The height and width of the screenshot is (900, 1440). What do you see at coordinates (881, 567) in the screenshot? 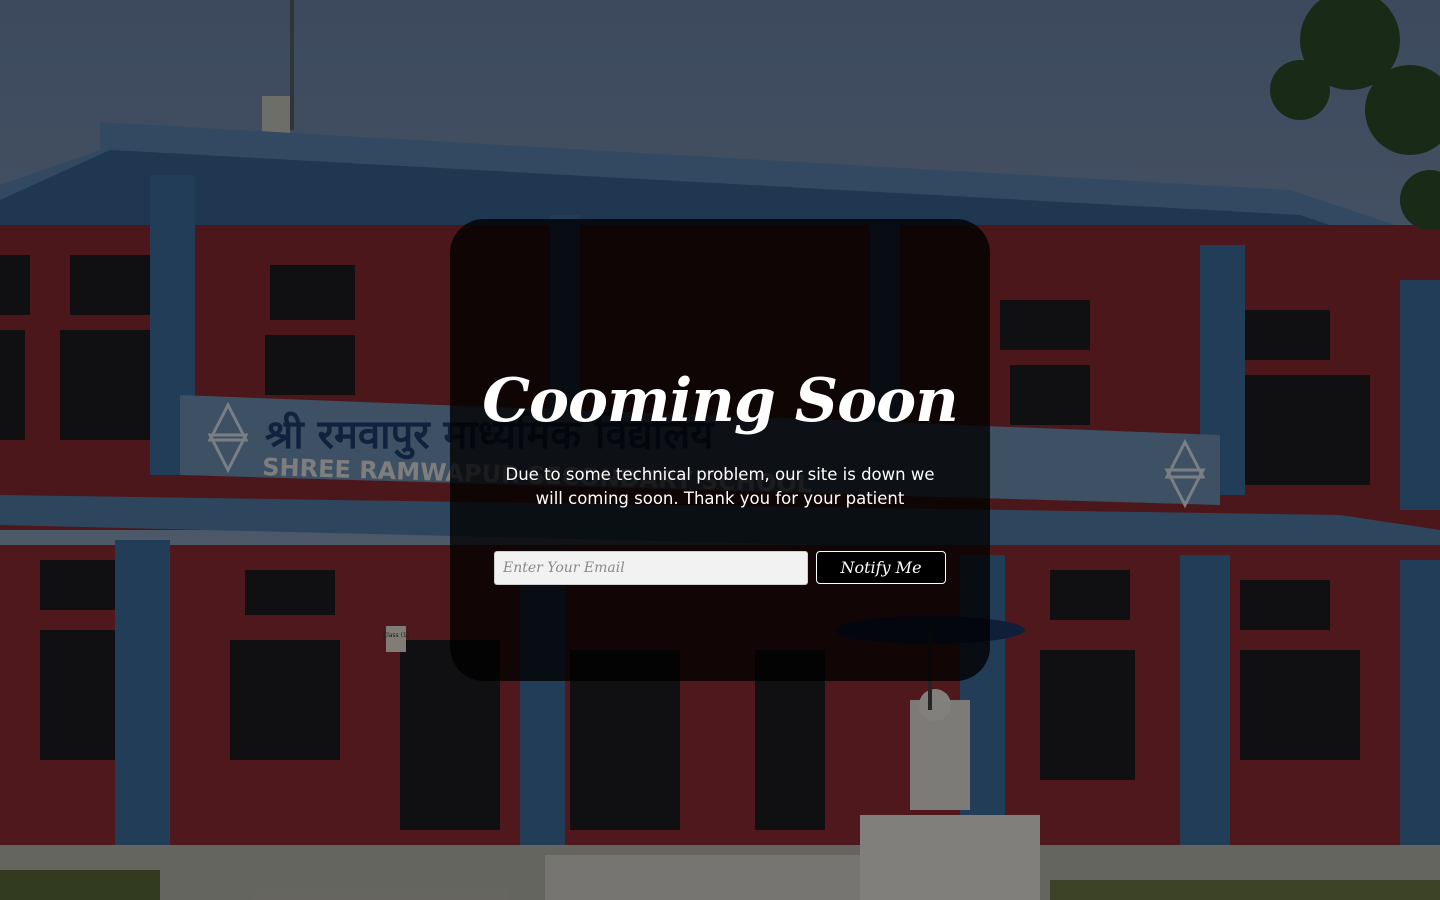
I see `notify-me-button: Notify Me` at bounding box center [881, 567].